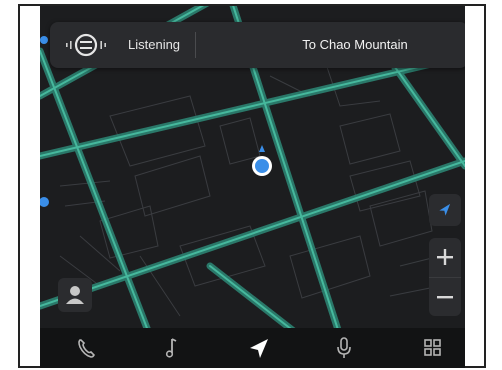 Image resolution: width=502 pixels, height=370 pixels. What do you see at coordinates (86, 45) in the screenshot?
I see `voice-assistant-icon` at bounding box center [86, 45].